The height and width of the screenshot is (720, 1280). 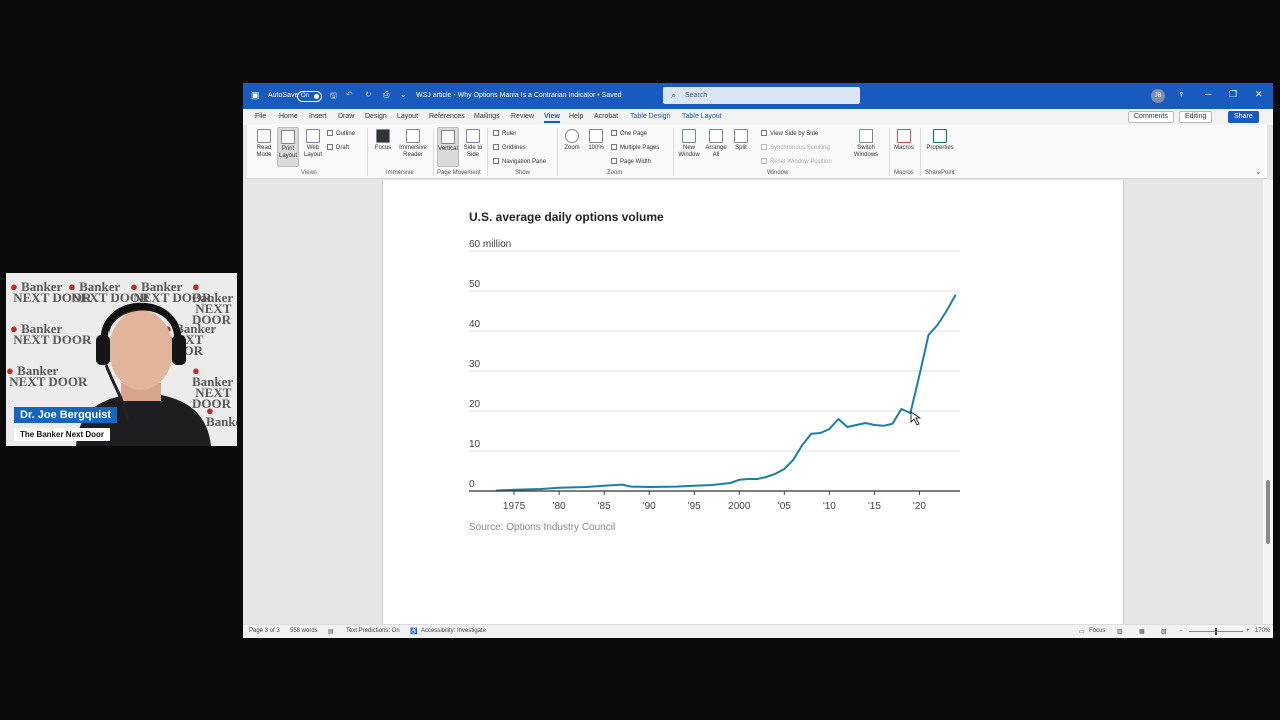 I want to click on web-layout-button: Web Layout, so click(x=313, y=144).